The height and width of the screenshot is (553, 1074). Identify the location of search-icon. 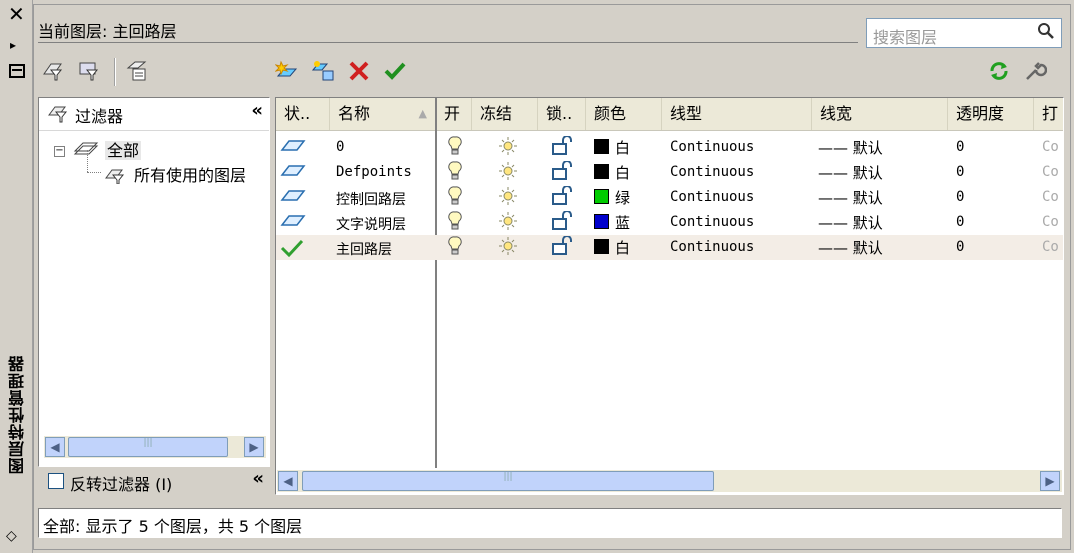
(1046, 33).